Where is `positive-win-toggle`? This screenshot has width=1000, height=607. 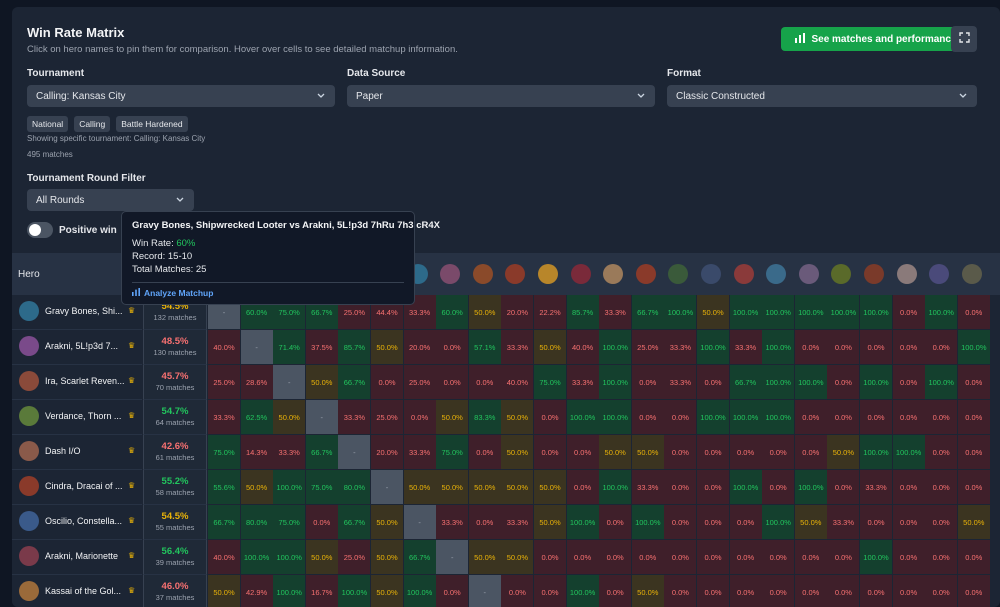 positive-win-toggle is located at coordinates (40, 230).